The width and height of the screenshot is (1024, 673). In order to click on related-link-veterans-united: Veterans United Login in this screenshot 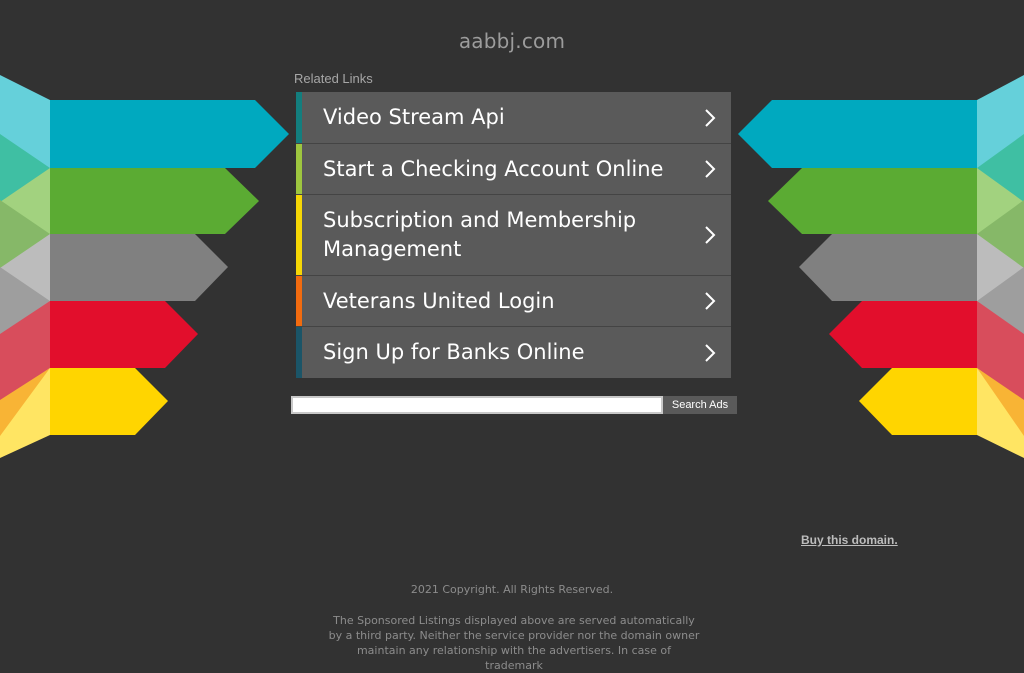, I will do `click(513, 301)`.